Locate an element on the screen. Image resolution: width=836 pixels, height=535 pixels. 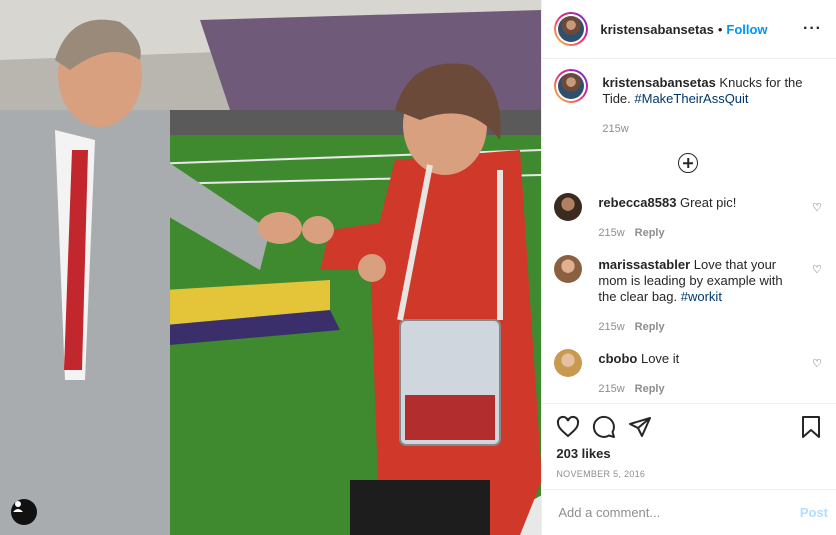
follow-button: Follow is located at coordinates (746, 29).